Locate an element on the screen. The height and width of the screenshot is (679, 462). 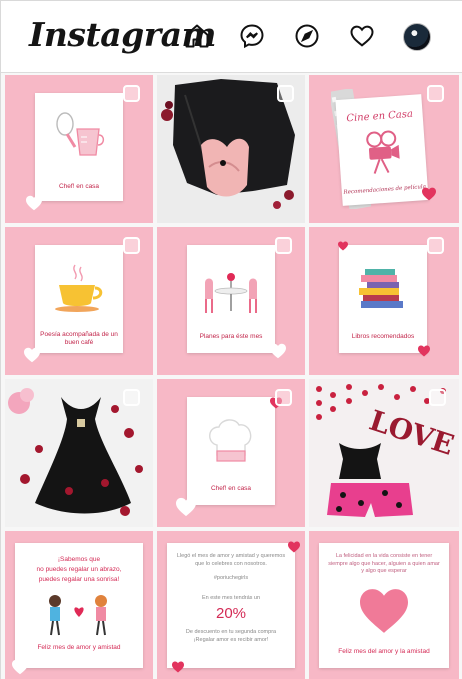
chef-hat-icon is located at coordinates (230, 440).